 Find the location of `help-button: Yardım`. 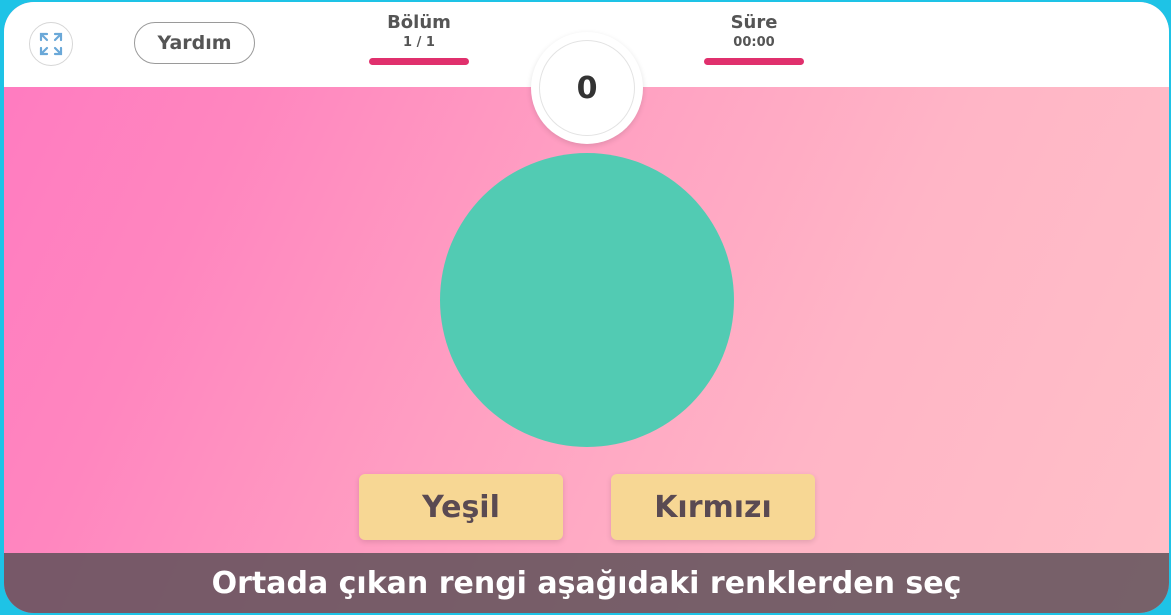

help-button: Yardım is located at coordinates (194, 43).